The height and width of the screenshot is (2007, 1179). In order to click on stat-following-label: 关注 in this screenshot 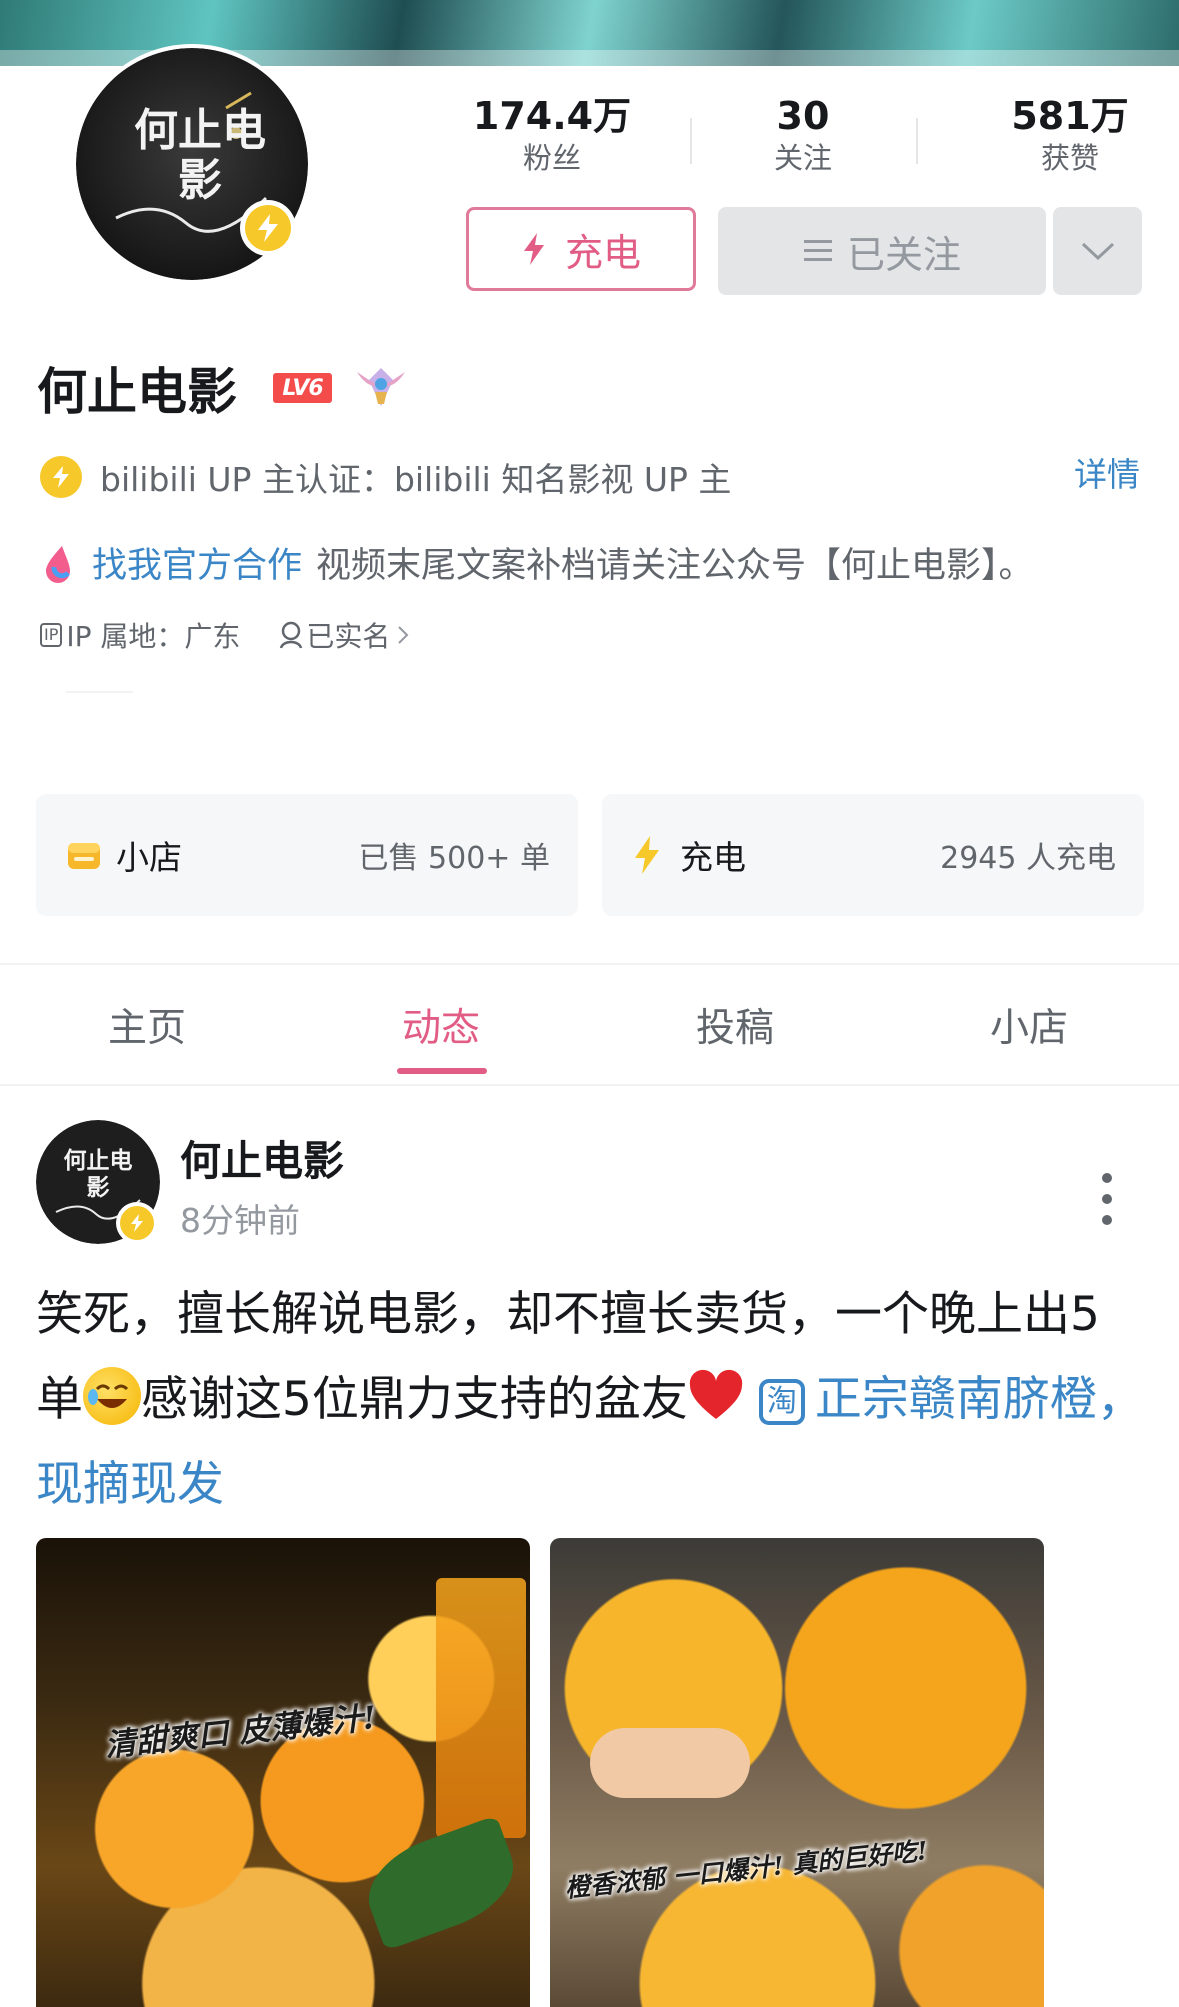, I will do `click(802, 158)`.